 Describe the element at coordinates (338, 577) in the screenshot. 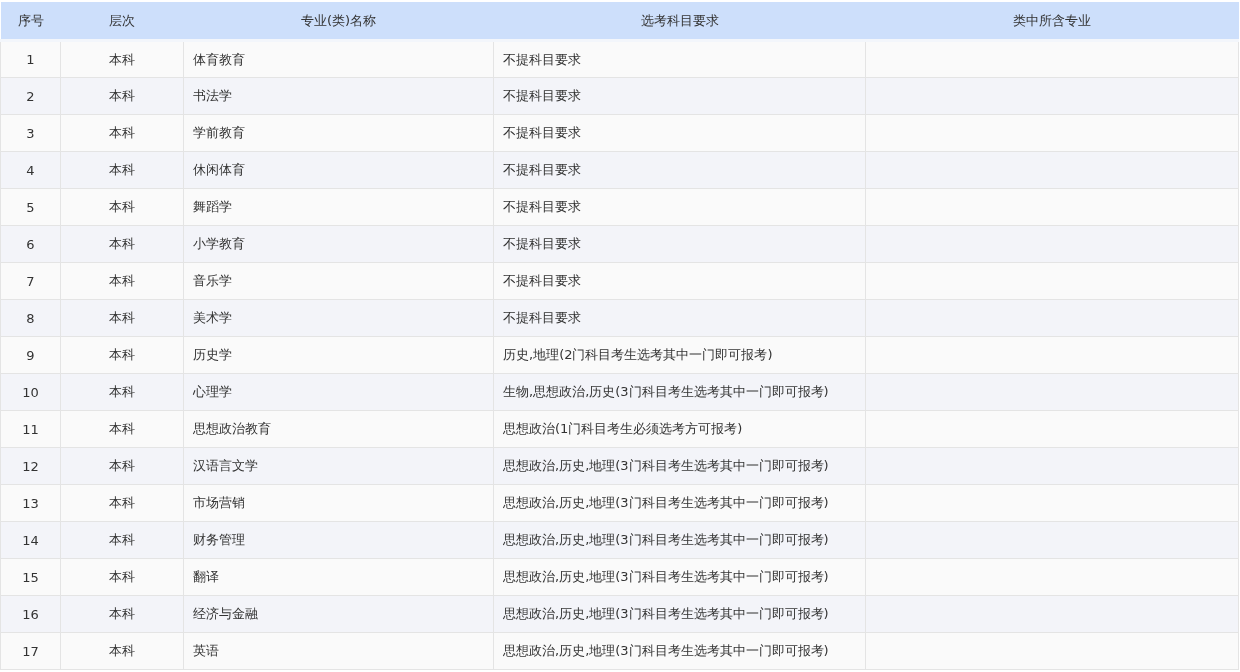

I see `table-cell: 翻译` at that location.